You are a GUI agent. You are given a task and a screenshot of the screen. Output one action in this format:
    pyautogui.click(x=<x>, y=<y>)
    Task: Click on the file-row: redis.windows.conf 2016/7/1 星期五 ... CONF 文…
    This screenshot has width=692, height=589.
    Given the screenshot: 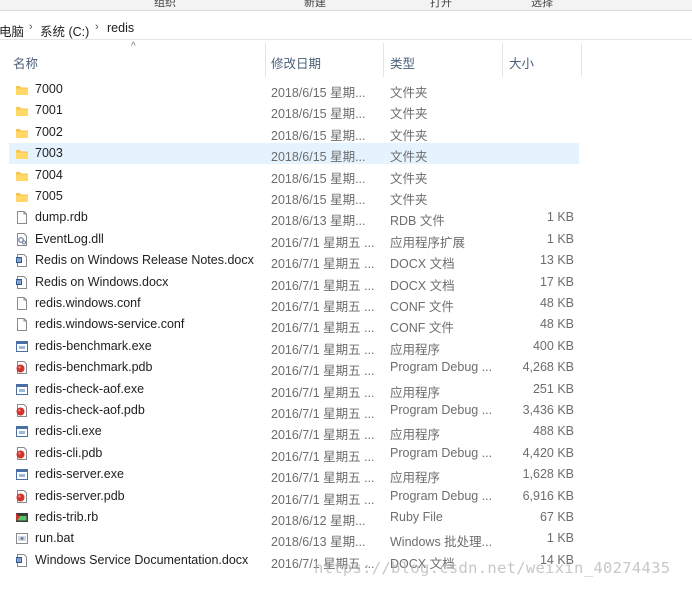 What is the action you would take?
    pyautogui.click(x=294, y=303)
    